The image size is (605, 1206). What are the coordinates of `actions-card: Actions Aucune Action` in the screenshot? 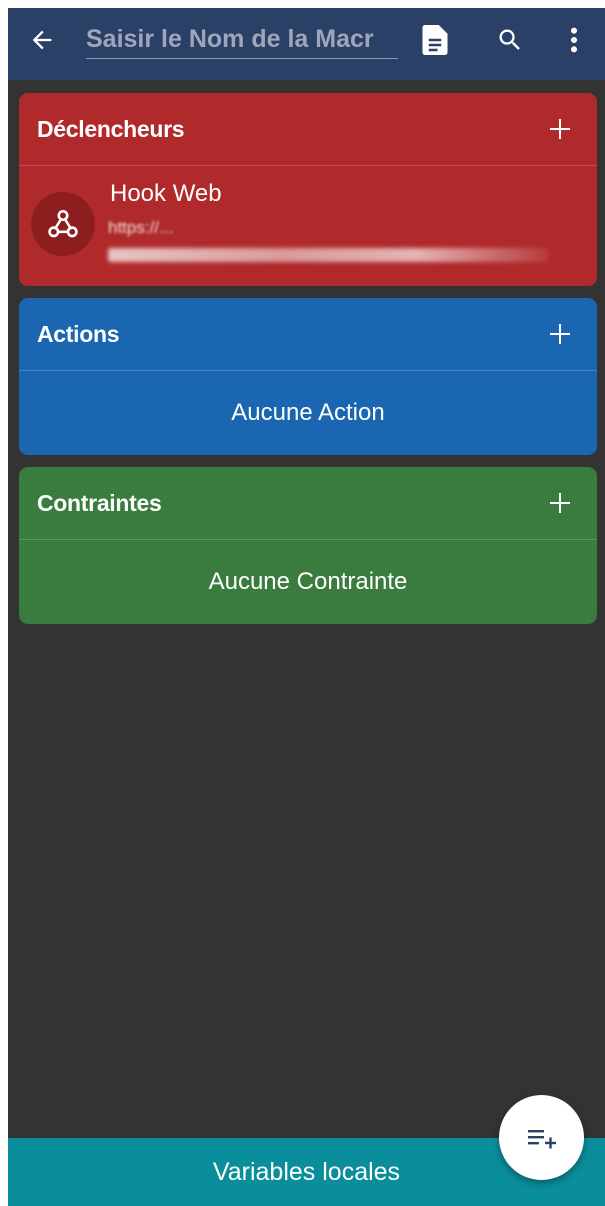 It's located at (308, 376).